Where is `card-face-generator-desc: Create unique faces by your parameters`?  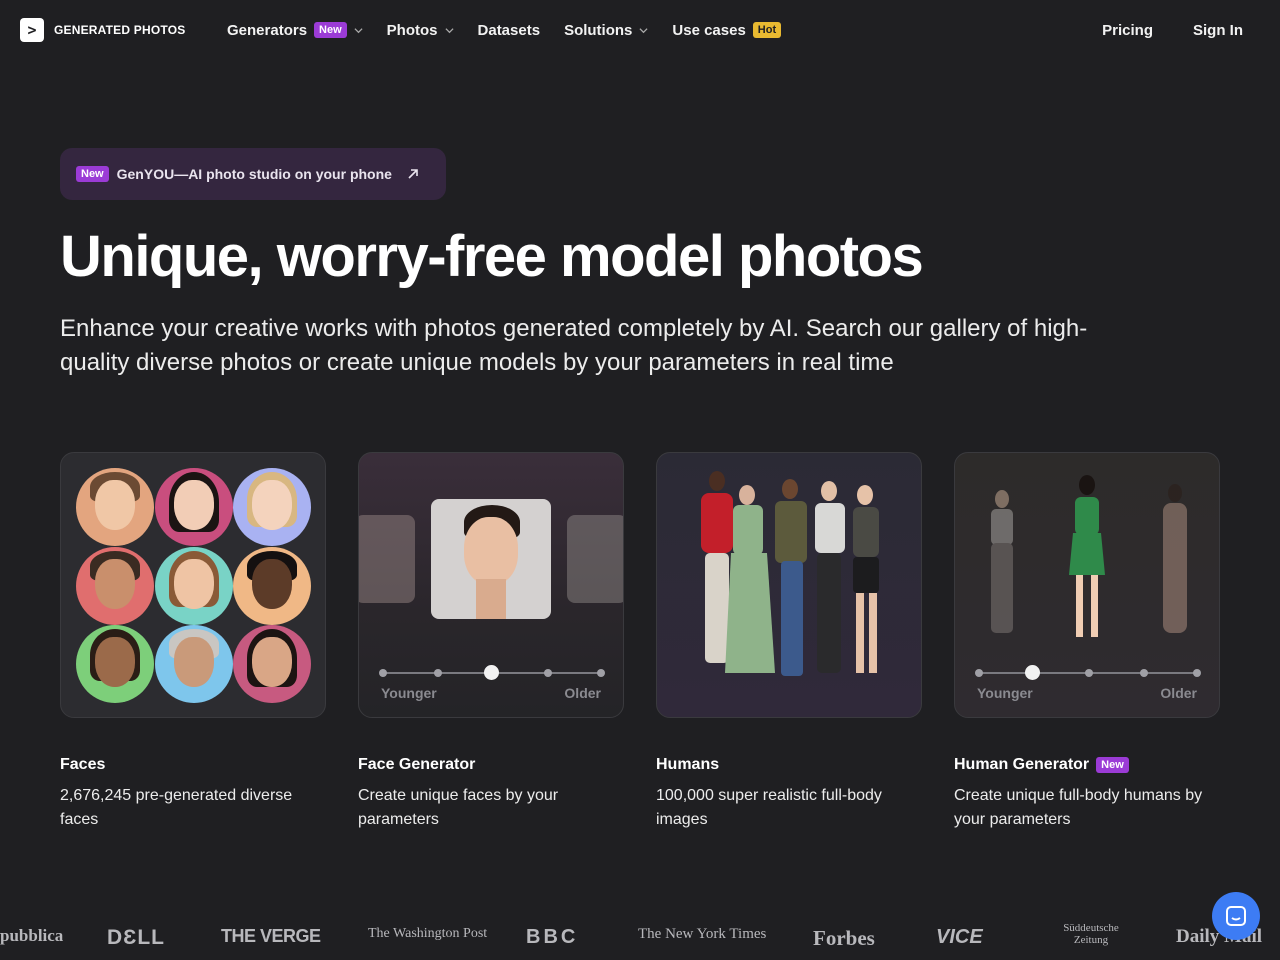 card-face-generator-desc: Create unique faces by your parameters is located at coordinates (458, 807).